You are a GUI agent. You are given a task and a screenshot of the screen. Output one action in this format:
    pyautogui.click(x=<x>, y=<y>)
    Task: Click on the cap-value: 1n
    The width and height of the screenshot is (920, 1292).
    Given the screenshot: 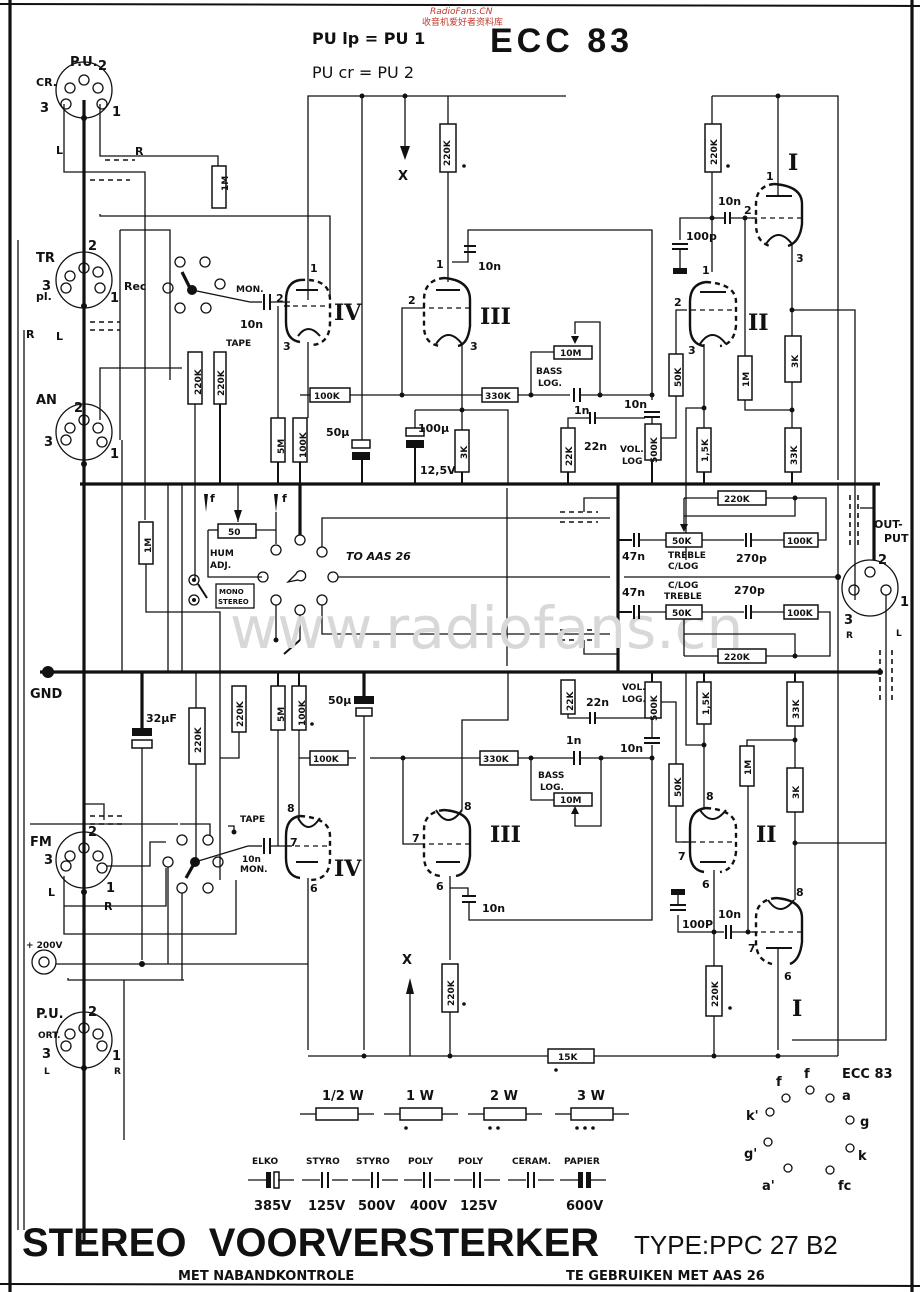 What is the action you would take?
    pyautogui.click(x=582, y=410)
    